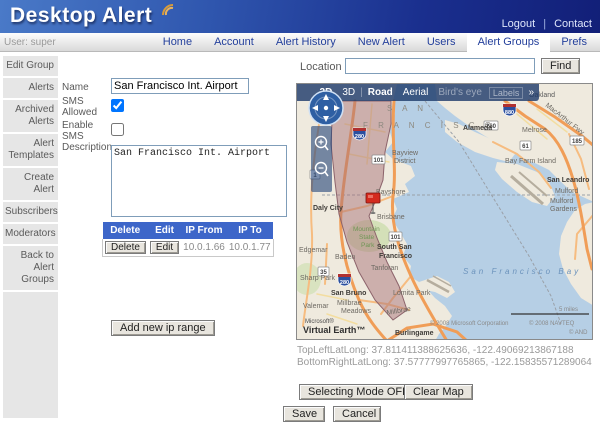  I want to click on sms-allowed-label: SMS Allowed, so click(80, 107).